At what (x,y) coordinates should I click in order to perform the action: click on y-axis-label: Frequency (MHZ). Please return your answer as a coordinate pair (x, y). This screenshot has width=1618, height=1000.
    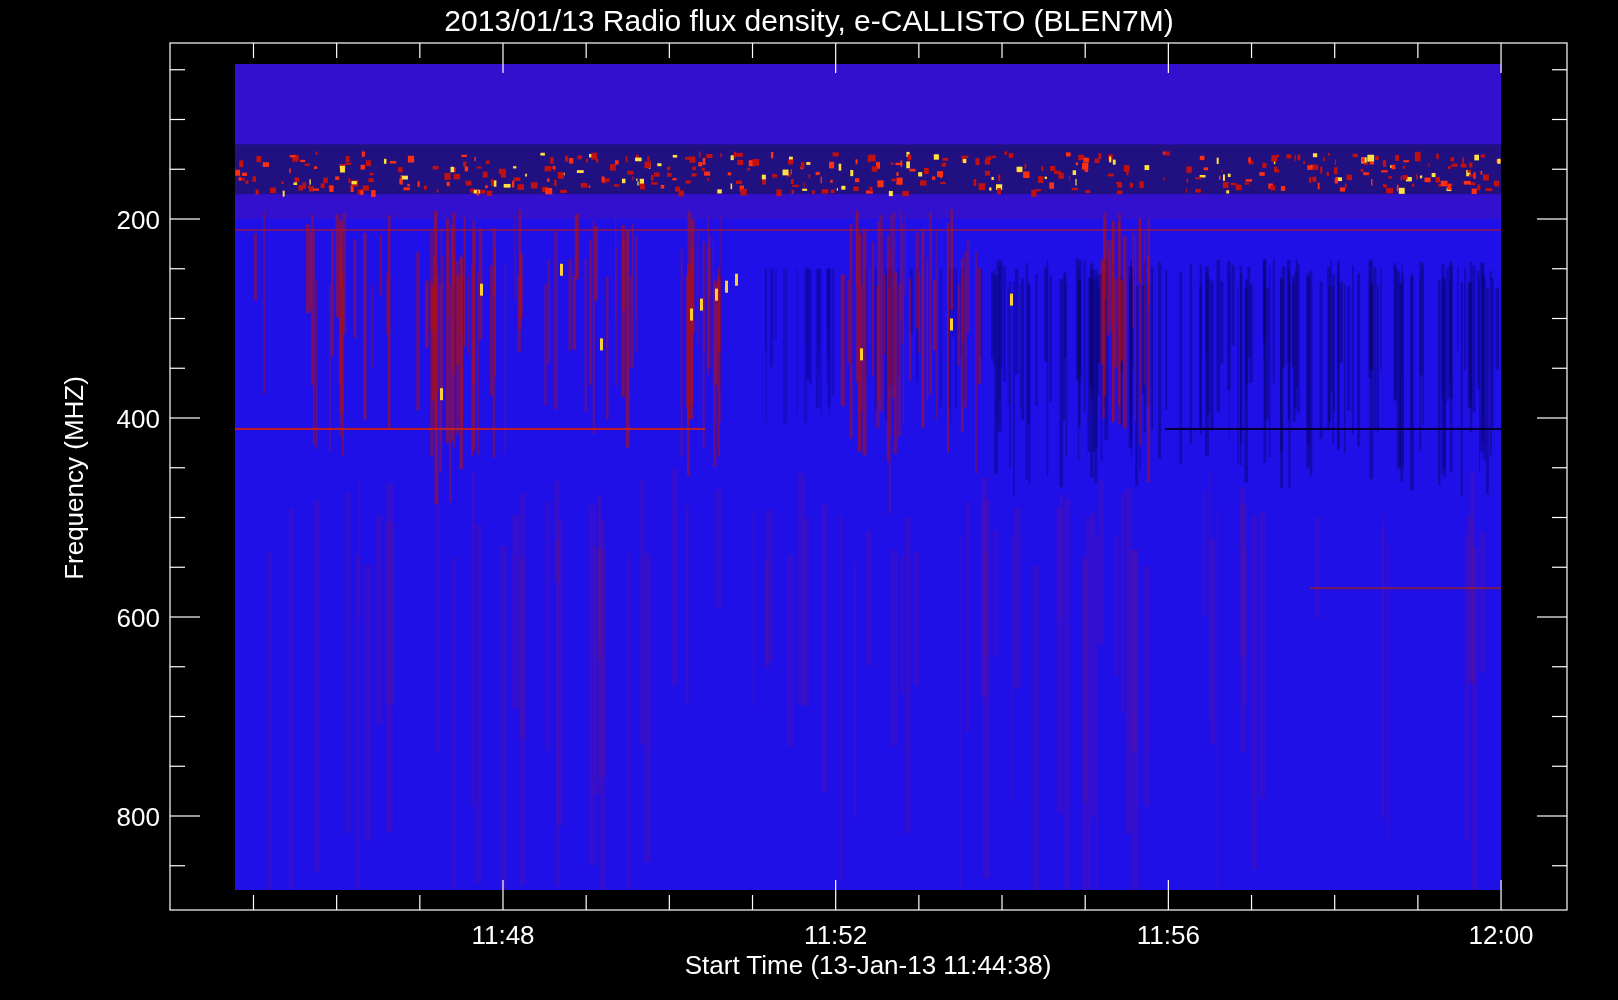
    Looking at the image, I should click on (74, 478).